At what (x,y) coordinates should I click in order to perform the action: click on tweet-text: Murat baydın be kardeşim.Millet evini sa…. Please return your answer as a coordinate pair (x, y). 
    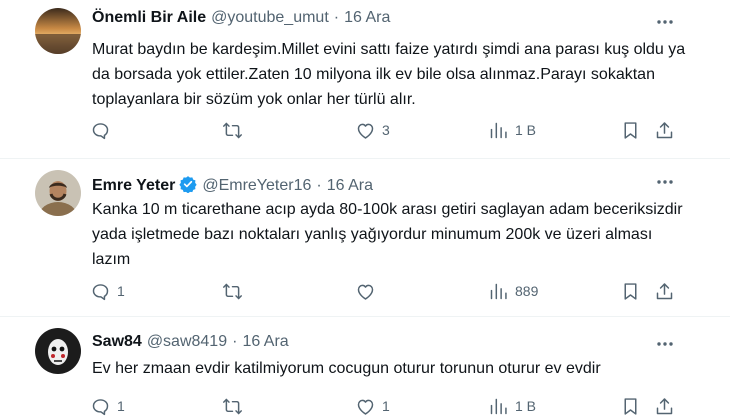
    Looking at the image, I should click on (389, 74).